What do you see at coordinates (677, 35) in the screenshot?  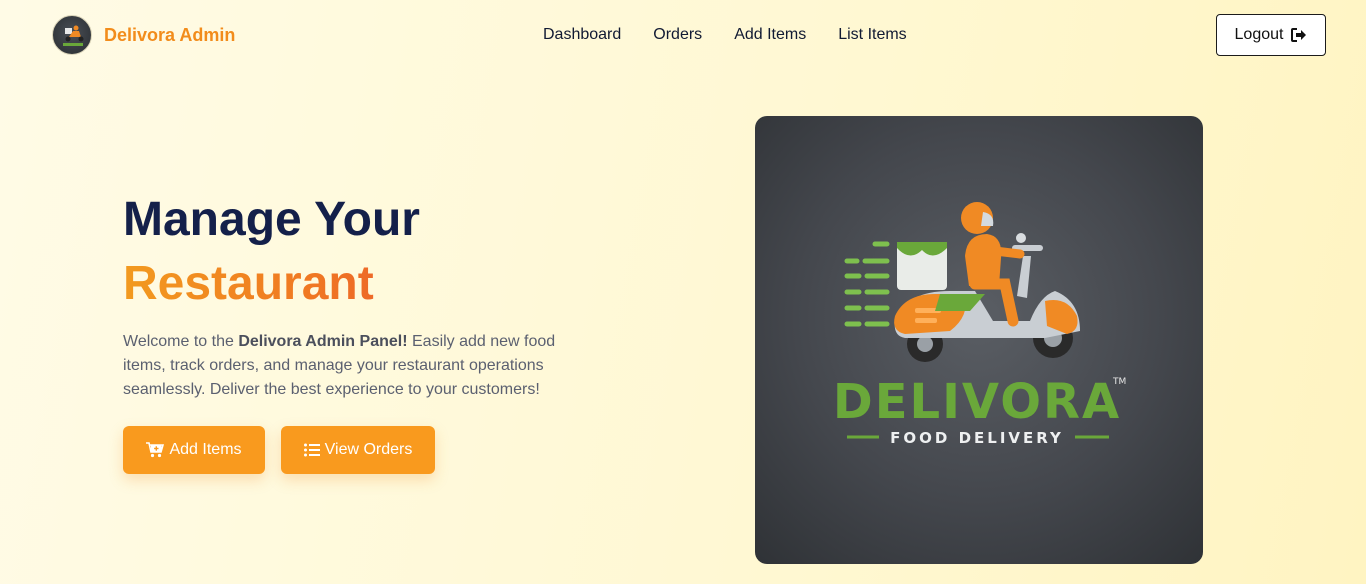 I see `nav-link-orders: Orders` at bounding box center [677, 35].